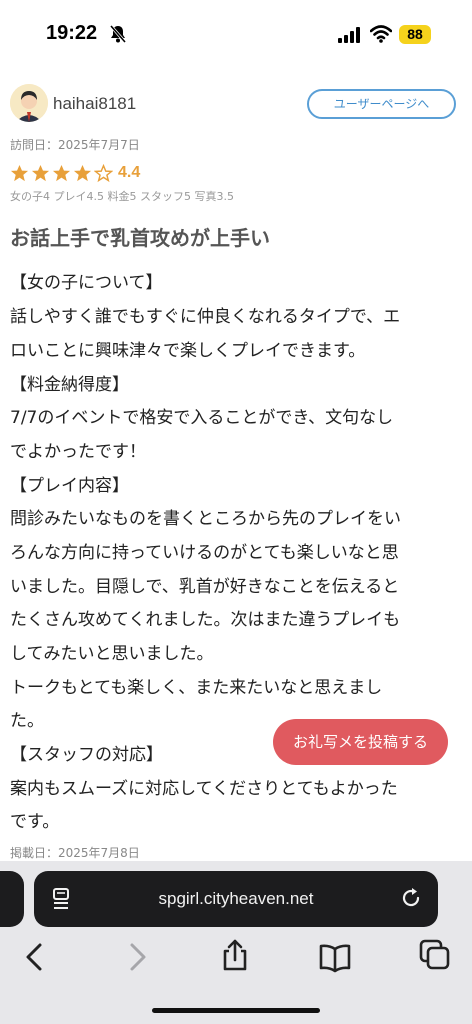  What do you see at coordinates (205, 519) in the screenshot?
I see `review-line: 問診みたいなものを書くところから先のプレイをい` at bounding box center [205, 519].